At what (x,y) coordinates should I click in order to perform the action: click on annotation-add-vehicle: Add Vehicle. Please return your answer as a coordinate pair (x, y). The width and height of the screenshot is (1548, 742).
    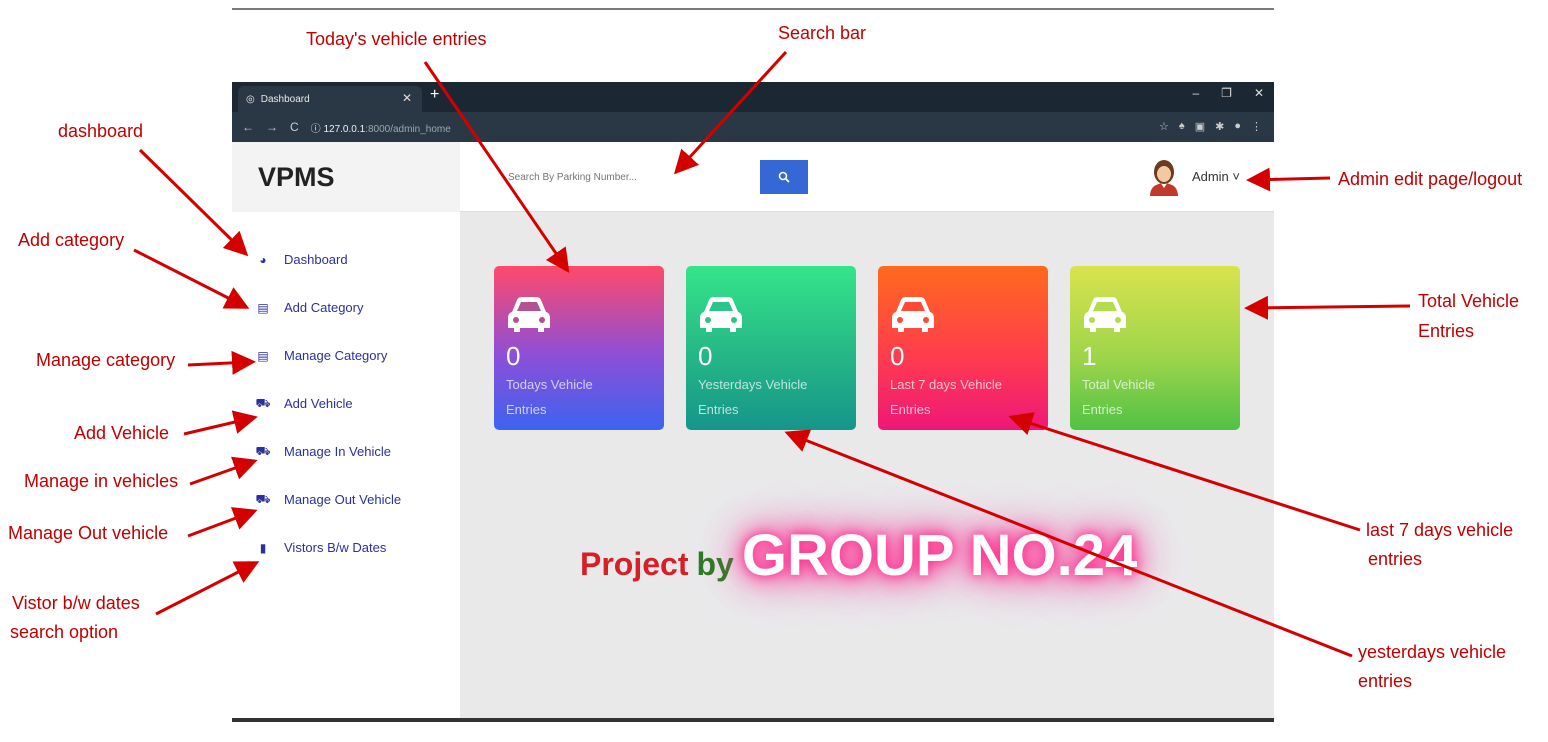
    Looking at the image, I should click on (122, 433).